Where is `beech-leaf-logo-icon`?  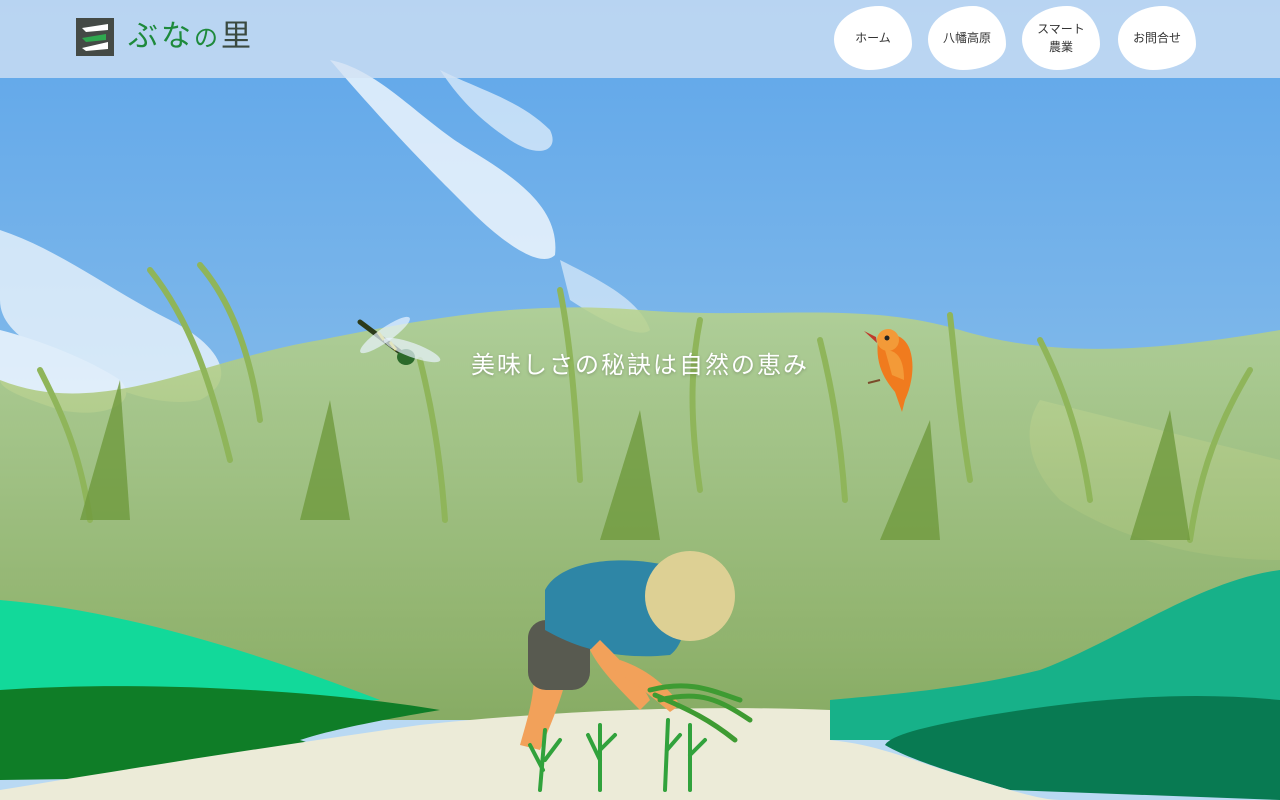 beech-leaf-logo-icon is located at coordinates (95, 37).